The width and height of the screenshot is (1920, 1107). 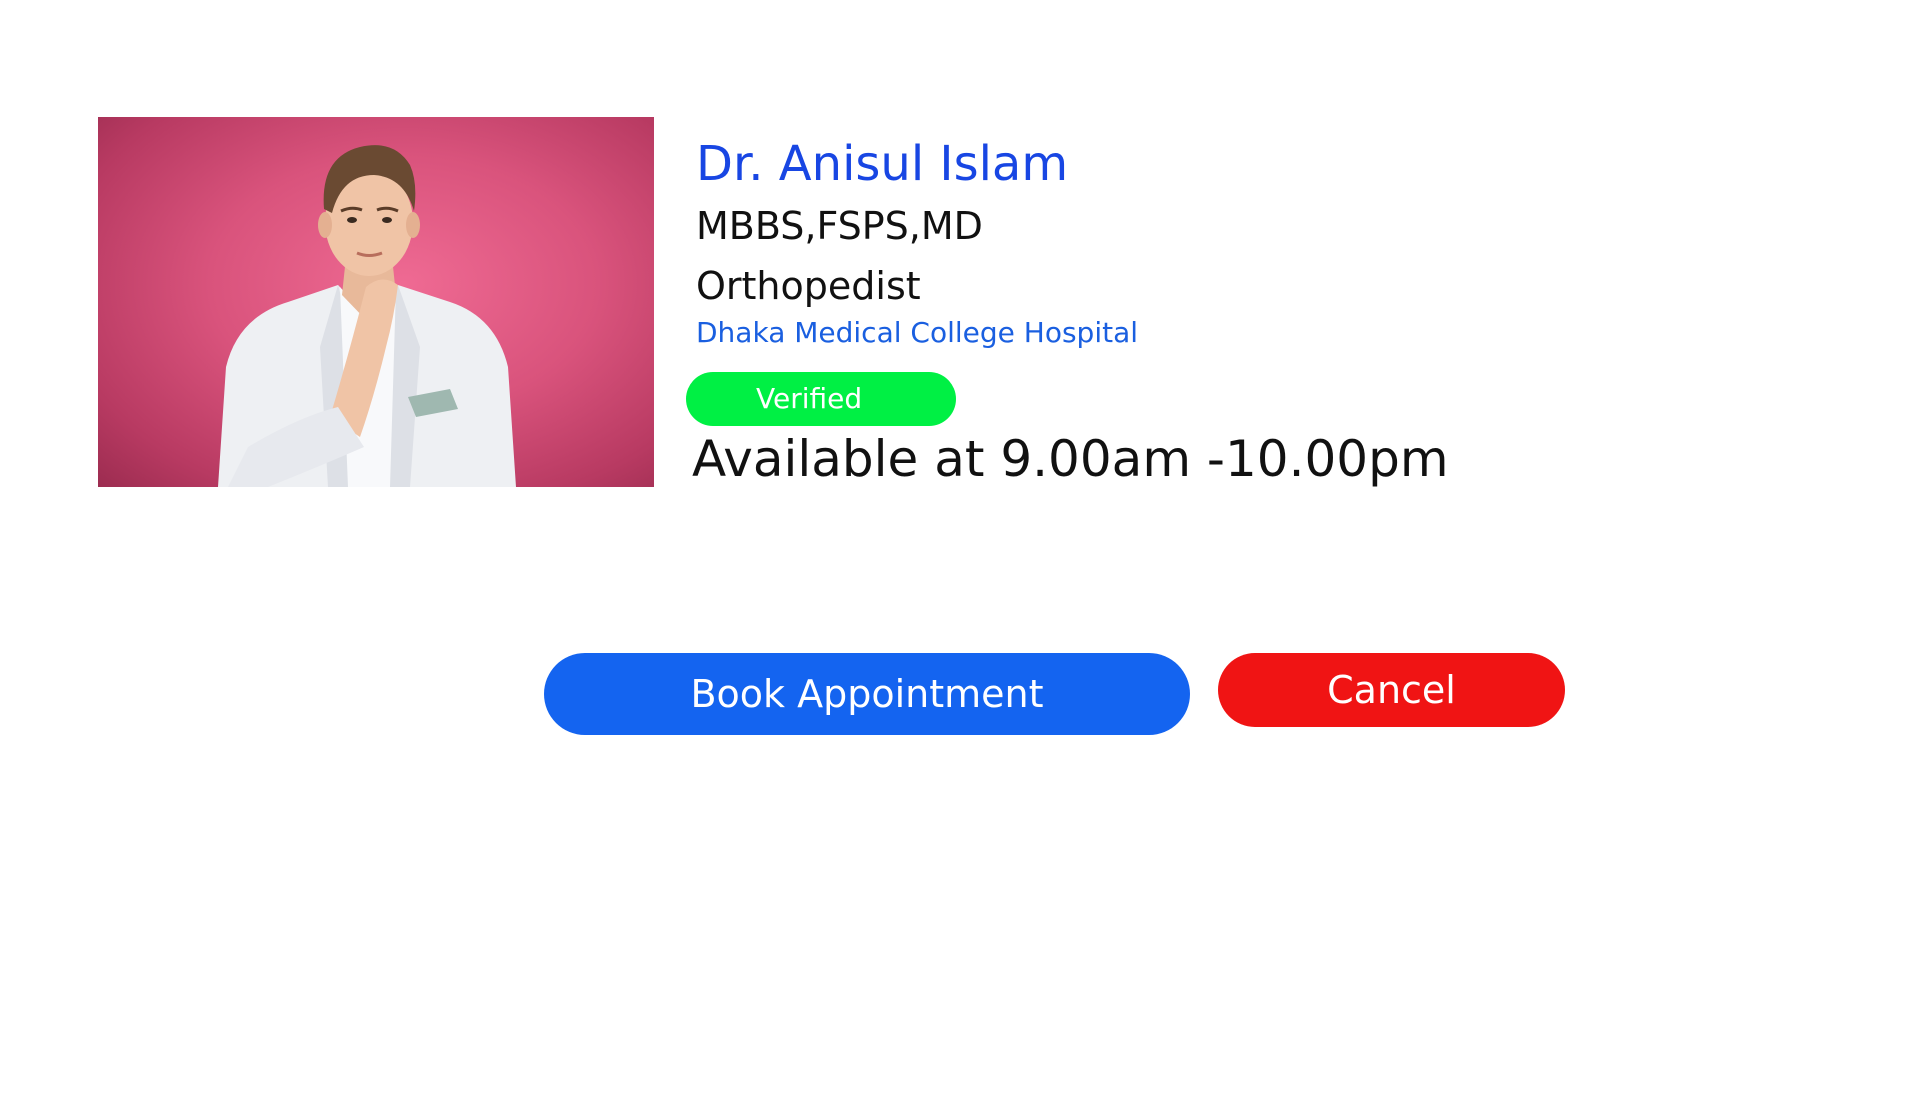 What do you see at coordinates (1391, 690) in the screenshot?
I see `cancel-button: Cancel` at bounding box center [1391, 690].